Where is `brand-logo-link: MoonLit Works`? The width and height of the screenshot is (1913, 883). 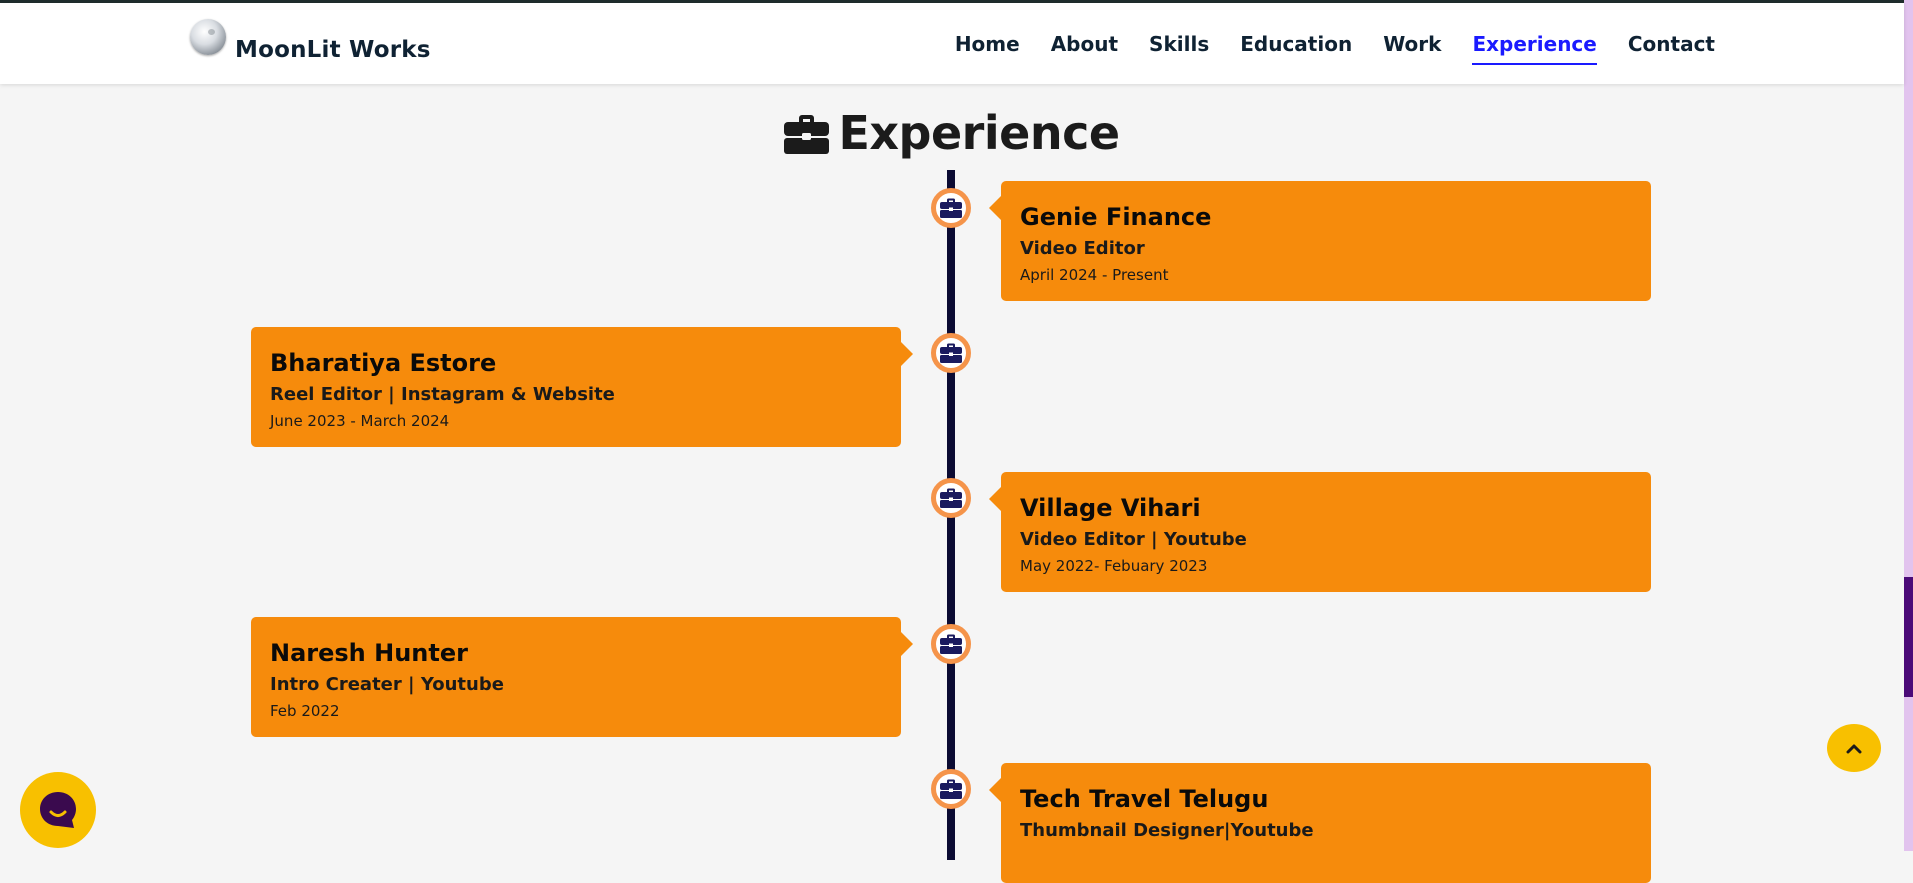 brand-logo-link: MoonLit Works is located at coordinates (310, 41).